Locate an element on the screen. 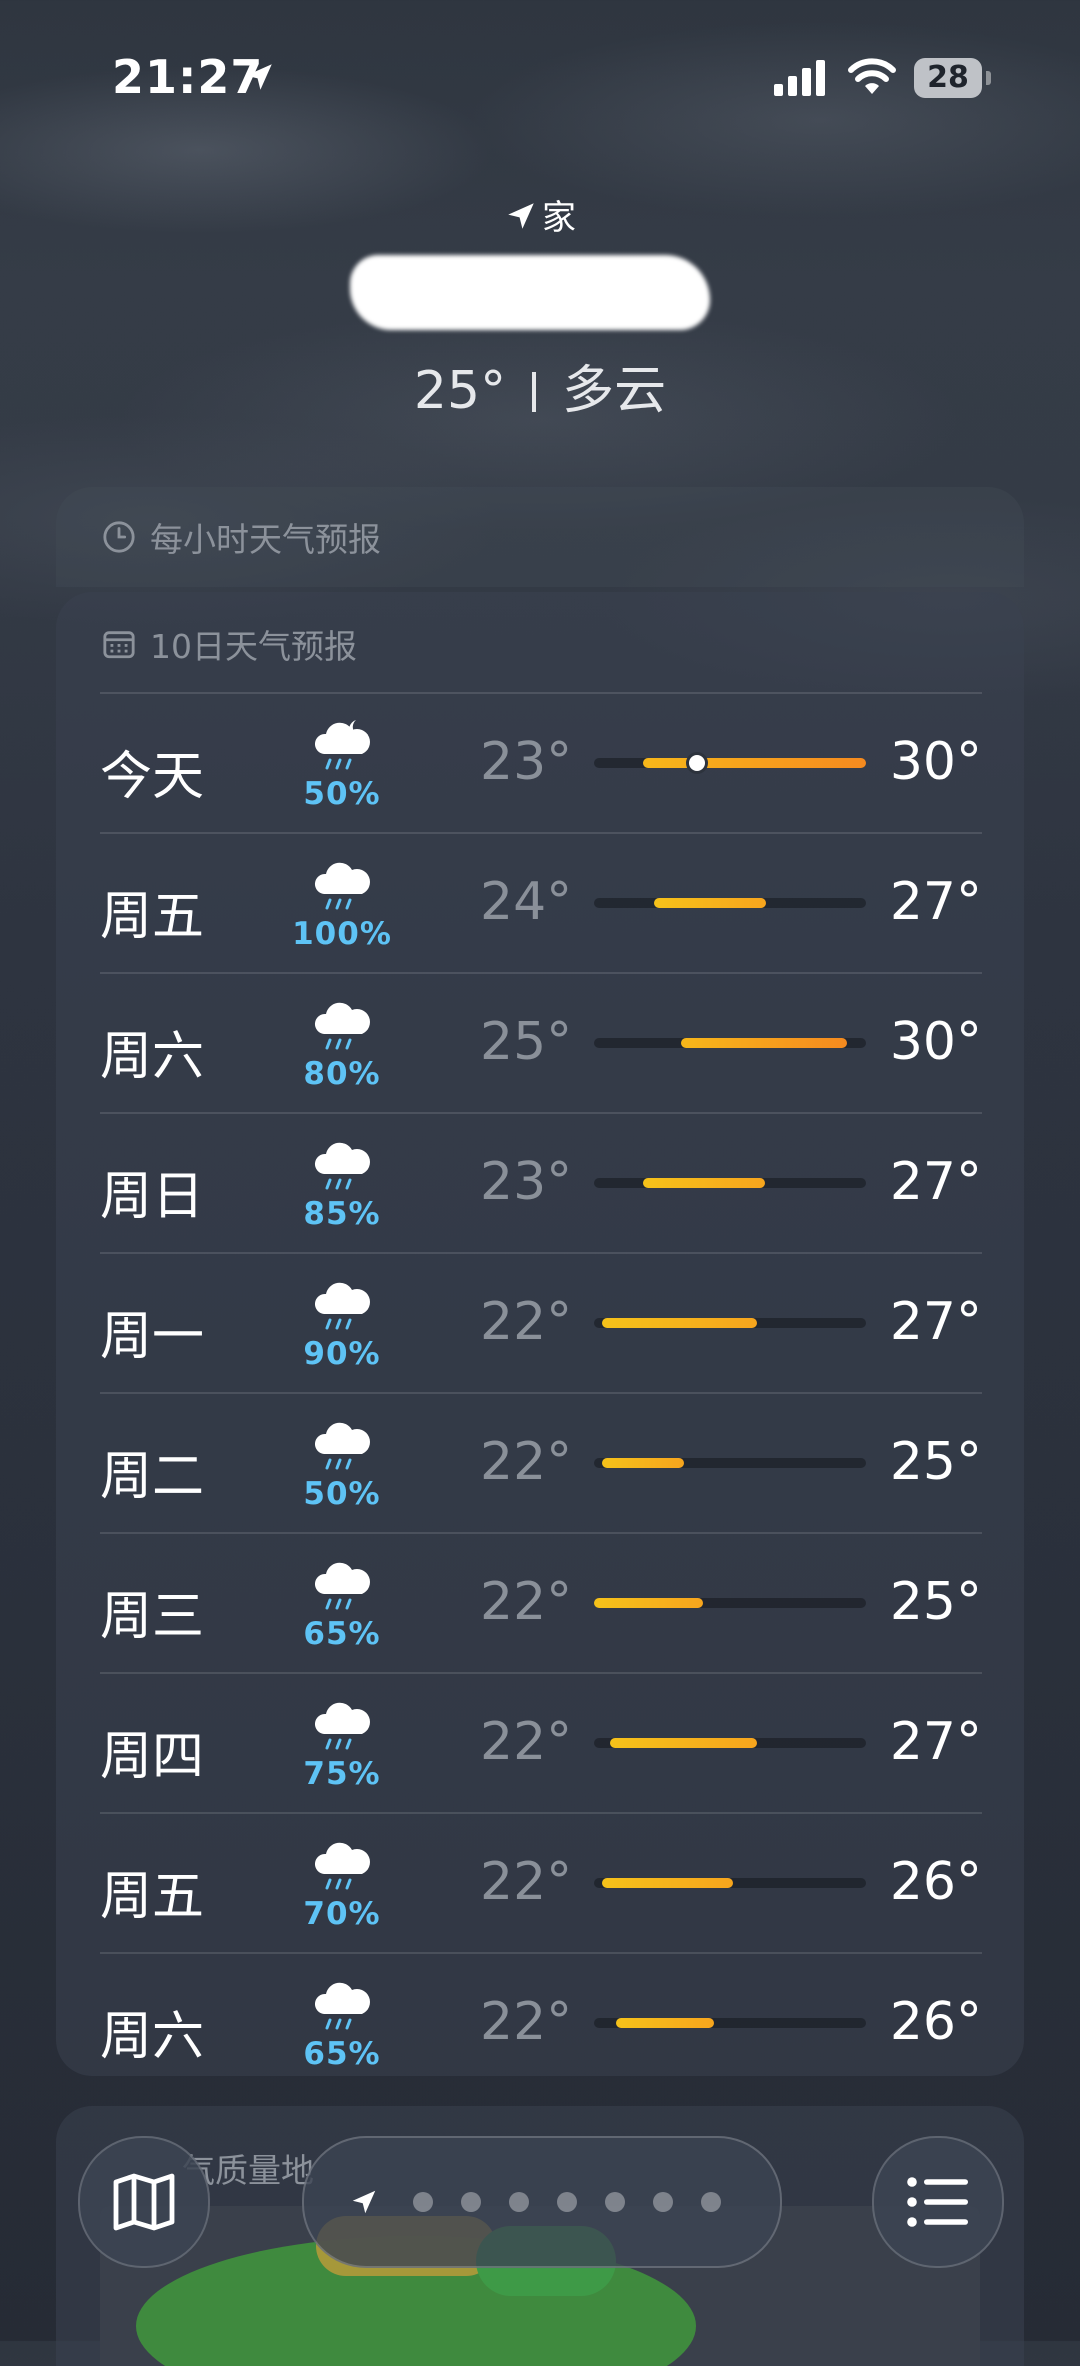 This screenshot has height=2366, width=1080. hourly-forecast-card: 每小时天气预报 is located at coordinates (540, 537).